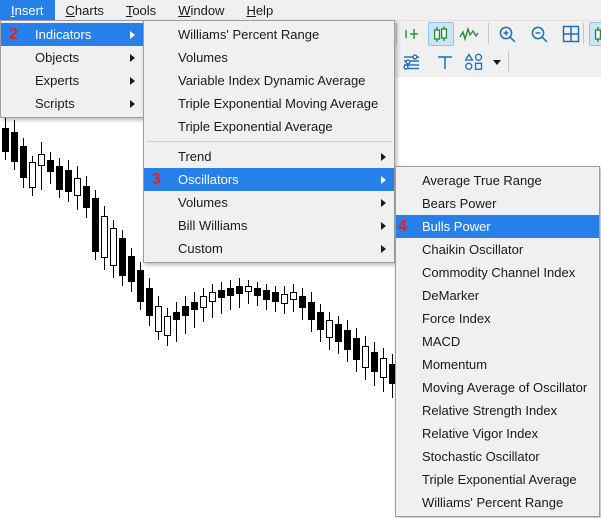 Image resolution: width=601 pixels, height=518 pixels. I want to click on oscillators-menu-item-relative-strength-index: Relative Strength Index, so click(497, 410).